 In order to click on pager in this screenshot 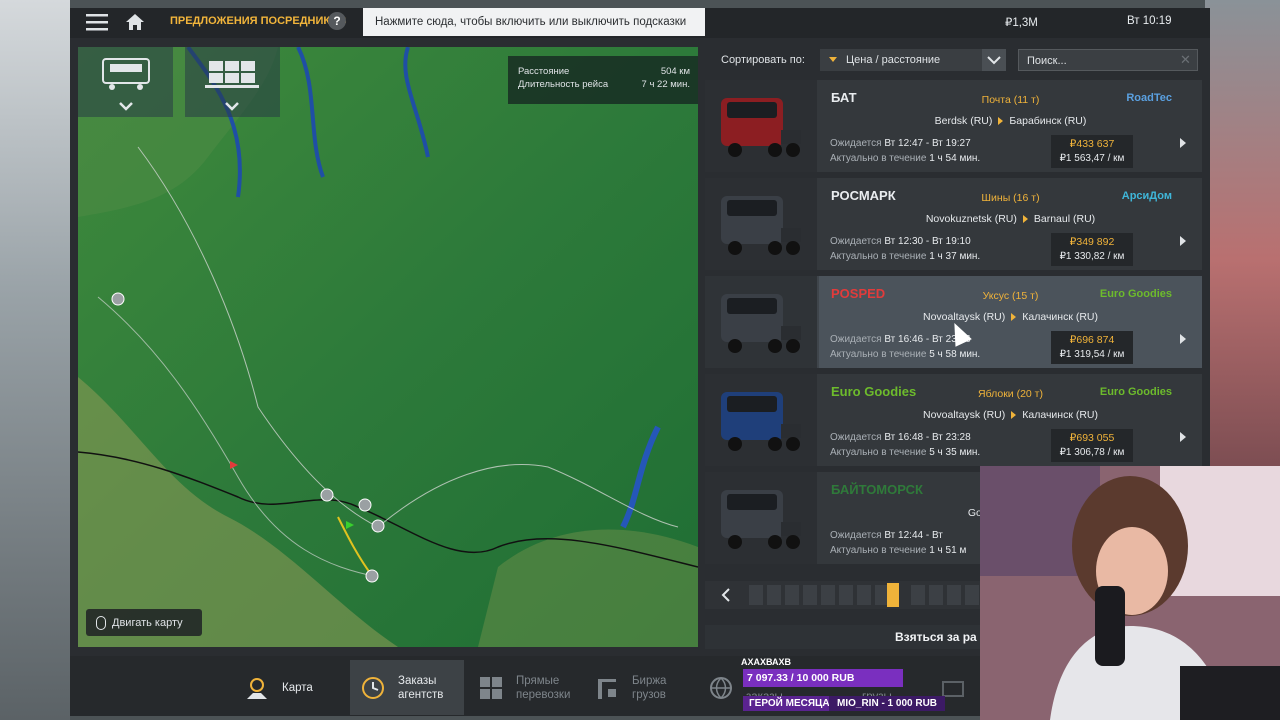, I will do `click(842, 595)`.